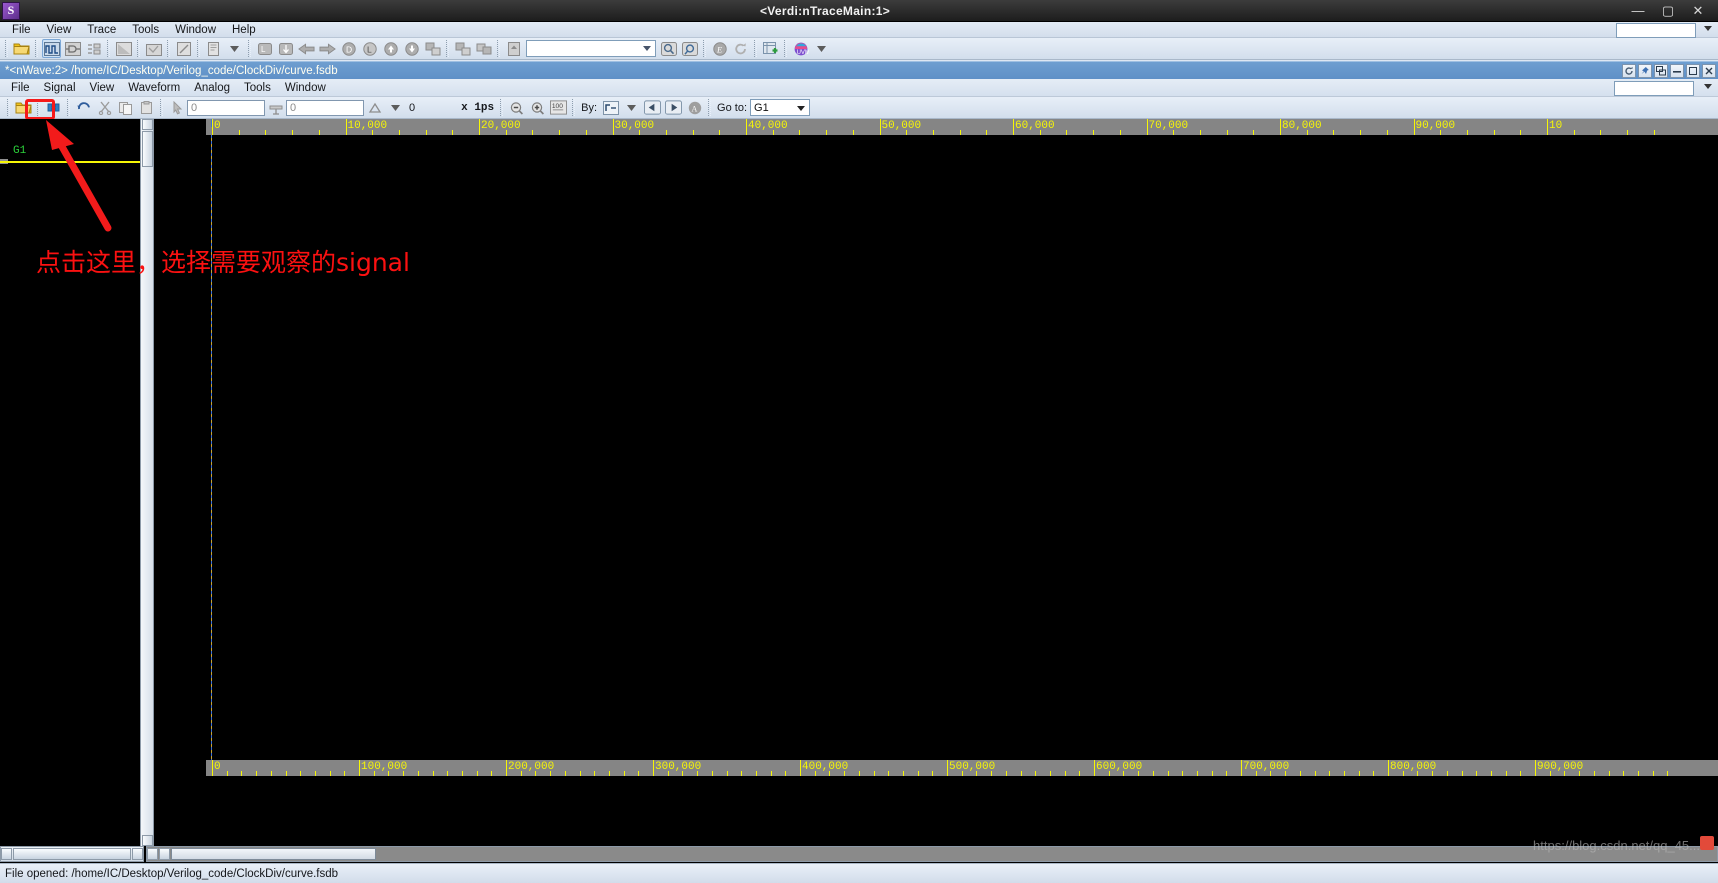 Image resolution: width=1718 pixels, height=883 pixels. What do you see at coordinates (176, 107) in the screenshot?
I see `pointer-icon` at bounding box center [176, 107].